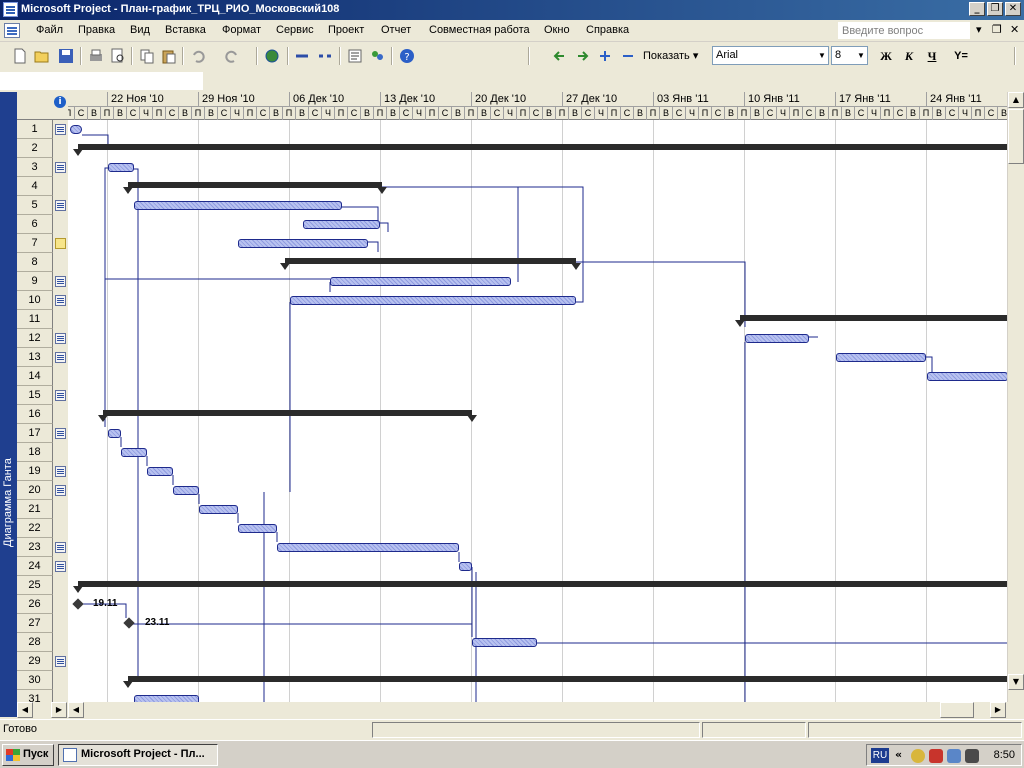 This screenshot has height=768, width=1024. What do you see at coordinates (96, 56) in the screenshot?
I see `print-icon` at bounding box center [96, 56].